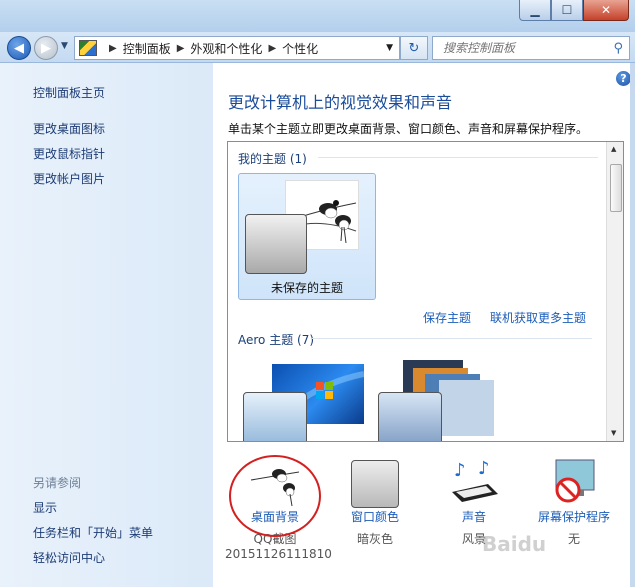 This screenshot has height=587, width=635. I want to click on help-icon: ?, so click(623, 78).